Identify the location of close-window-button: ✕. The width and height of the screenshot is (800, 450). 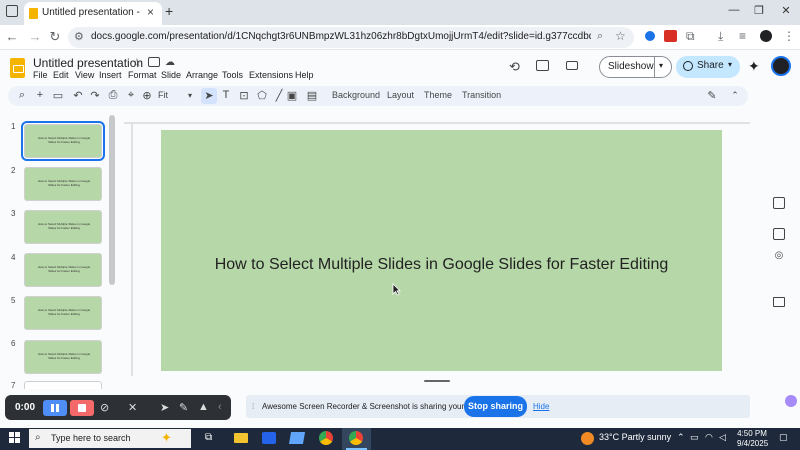
(786, 10).